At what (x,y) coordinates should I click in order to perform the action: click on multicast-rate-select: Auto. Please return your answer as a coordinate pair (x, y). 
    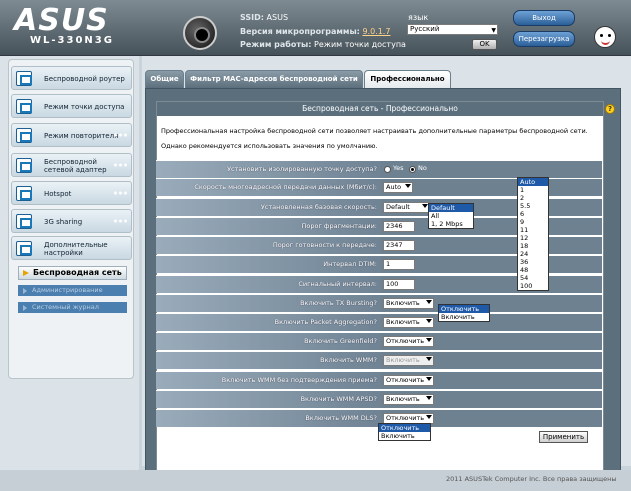
    Looking at the image, I should click on (398, 187).